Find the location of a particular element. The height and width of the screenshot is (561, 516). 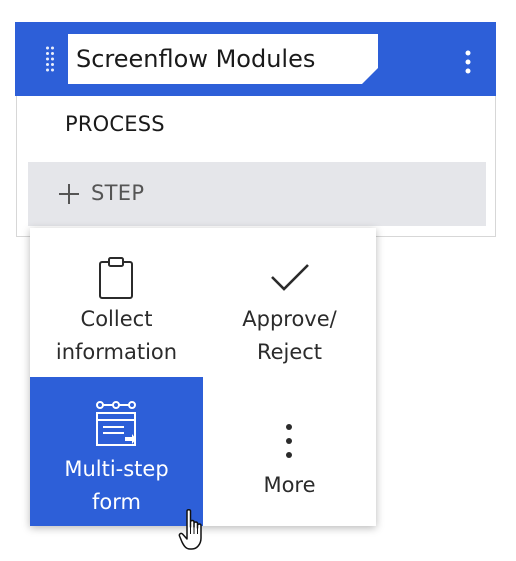

multistep-form-icon is located at coordinates (116, 423).